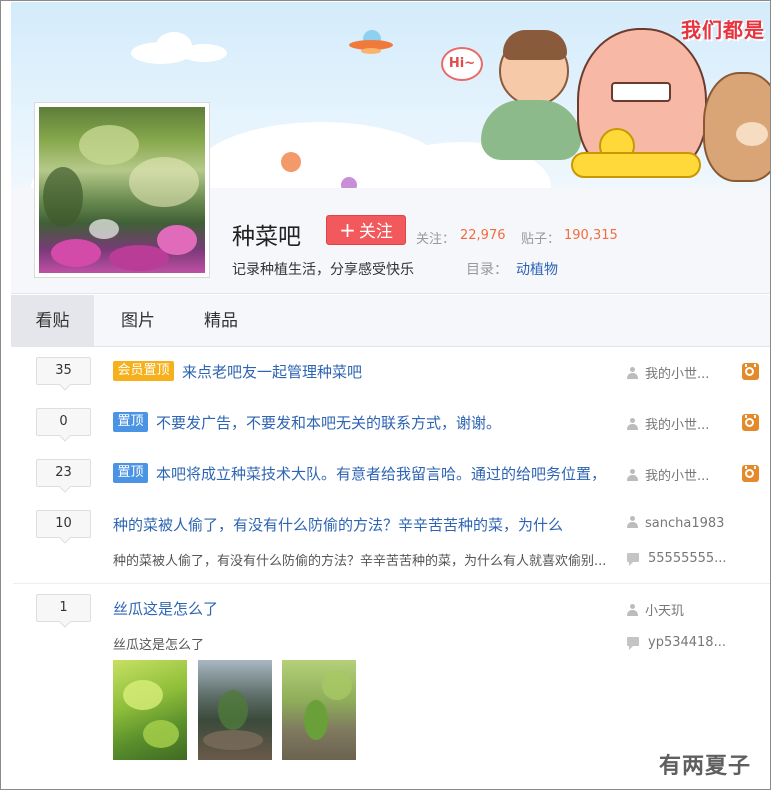  I want to click on reply-count-badge: 23, so click(63, 473).